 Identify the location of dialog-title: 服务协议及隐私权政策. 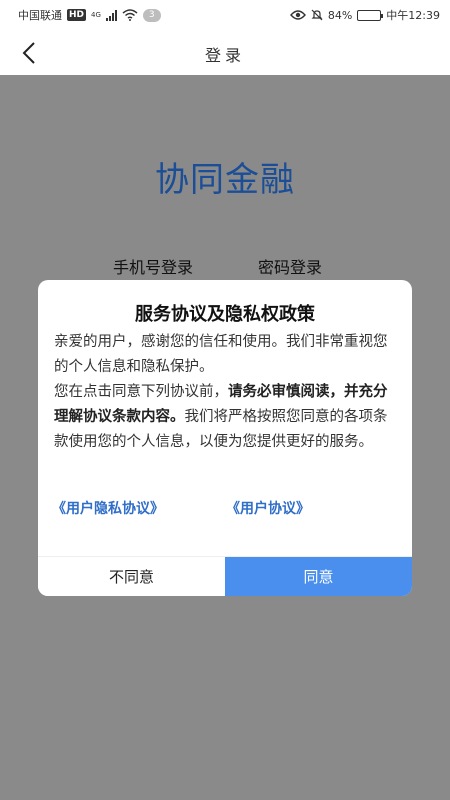
(225, 314).